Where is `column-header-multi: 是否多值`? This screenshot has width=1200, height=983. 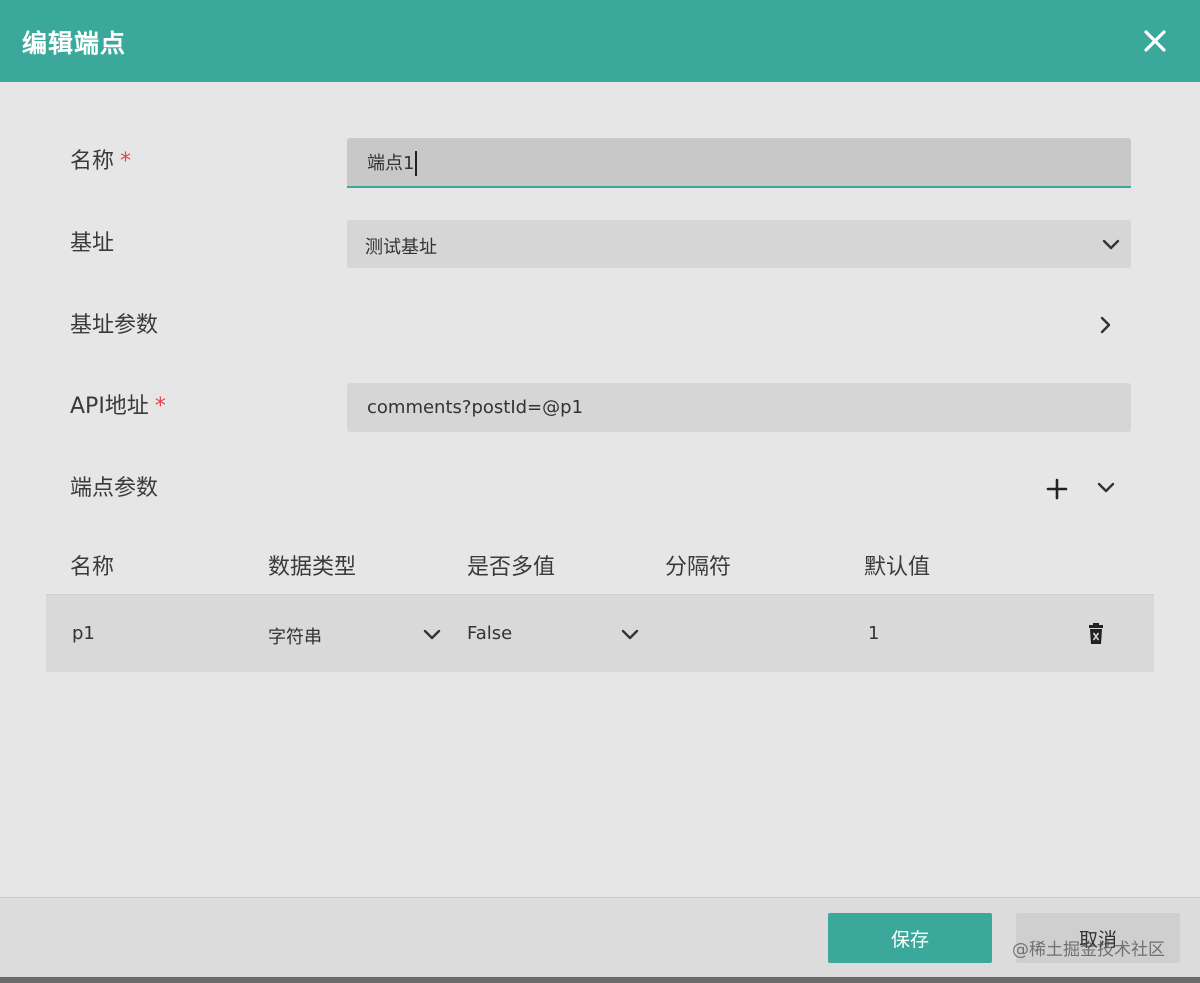
column-header-multi: 是否多值 is located at coordinates (511, 567).